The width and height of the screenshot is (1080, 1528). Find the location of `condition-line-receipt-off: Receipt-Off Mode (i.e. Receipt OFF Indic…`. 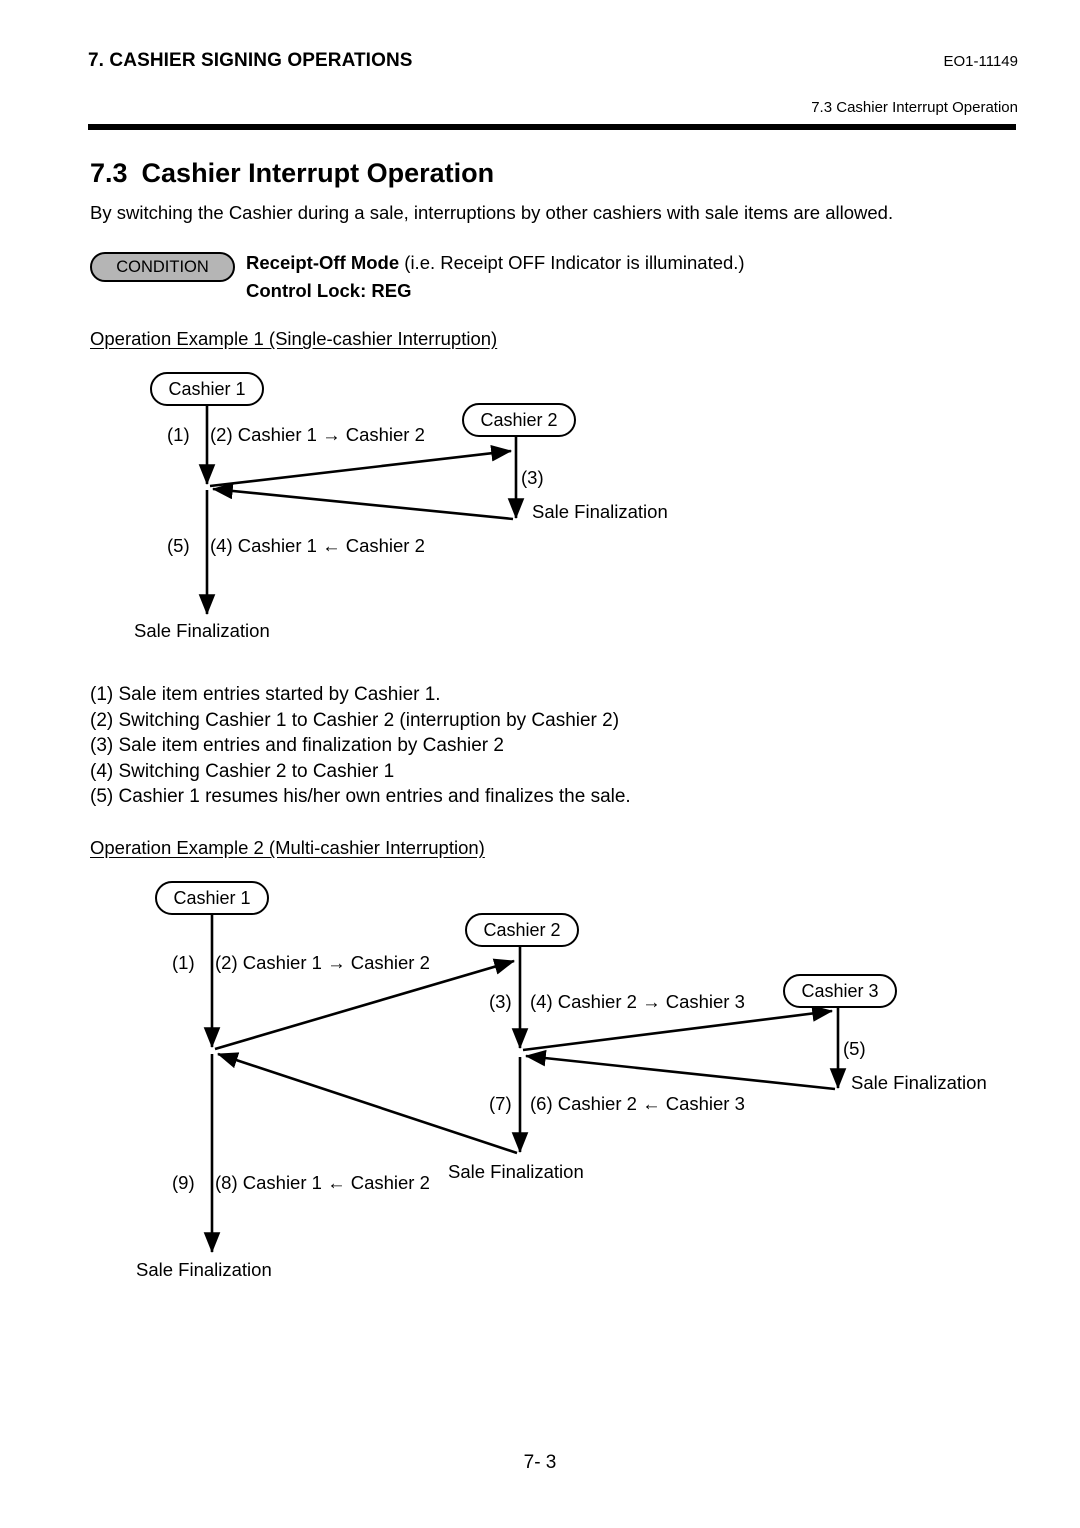

condition-line-receipt-off: Receipt-Off Mode (i.e. Receipt OFF Indic… is located at coordinates (495, 263).